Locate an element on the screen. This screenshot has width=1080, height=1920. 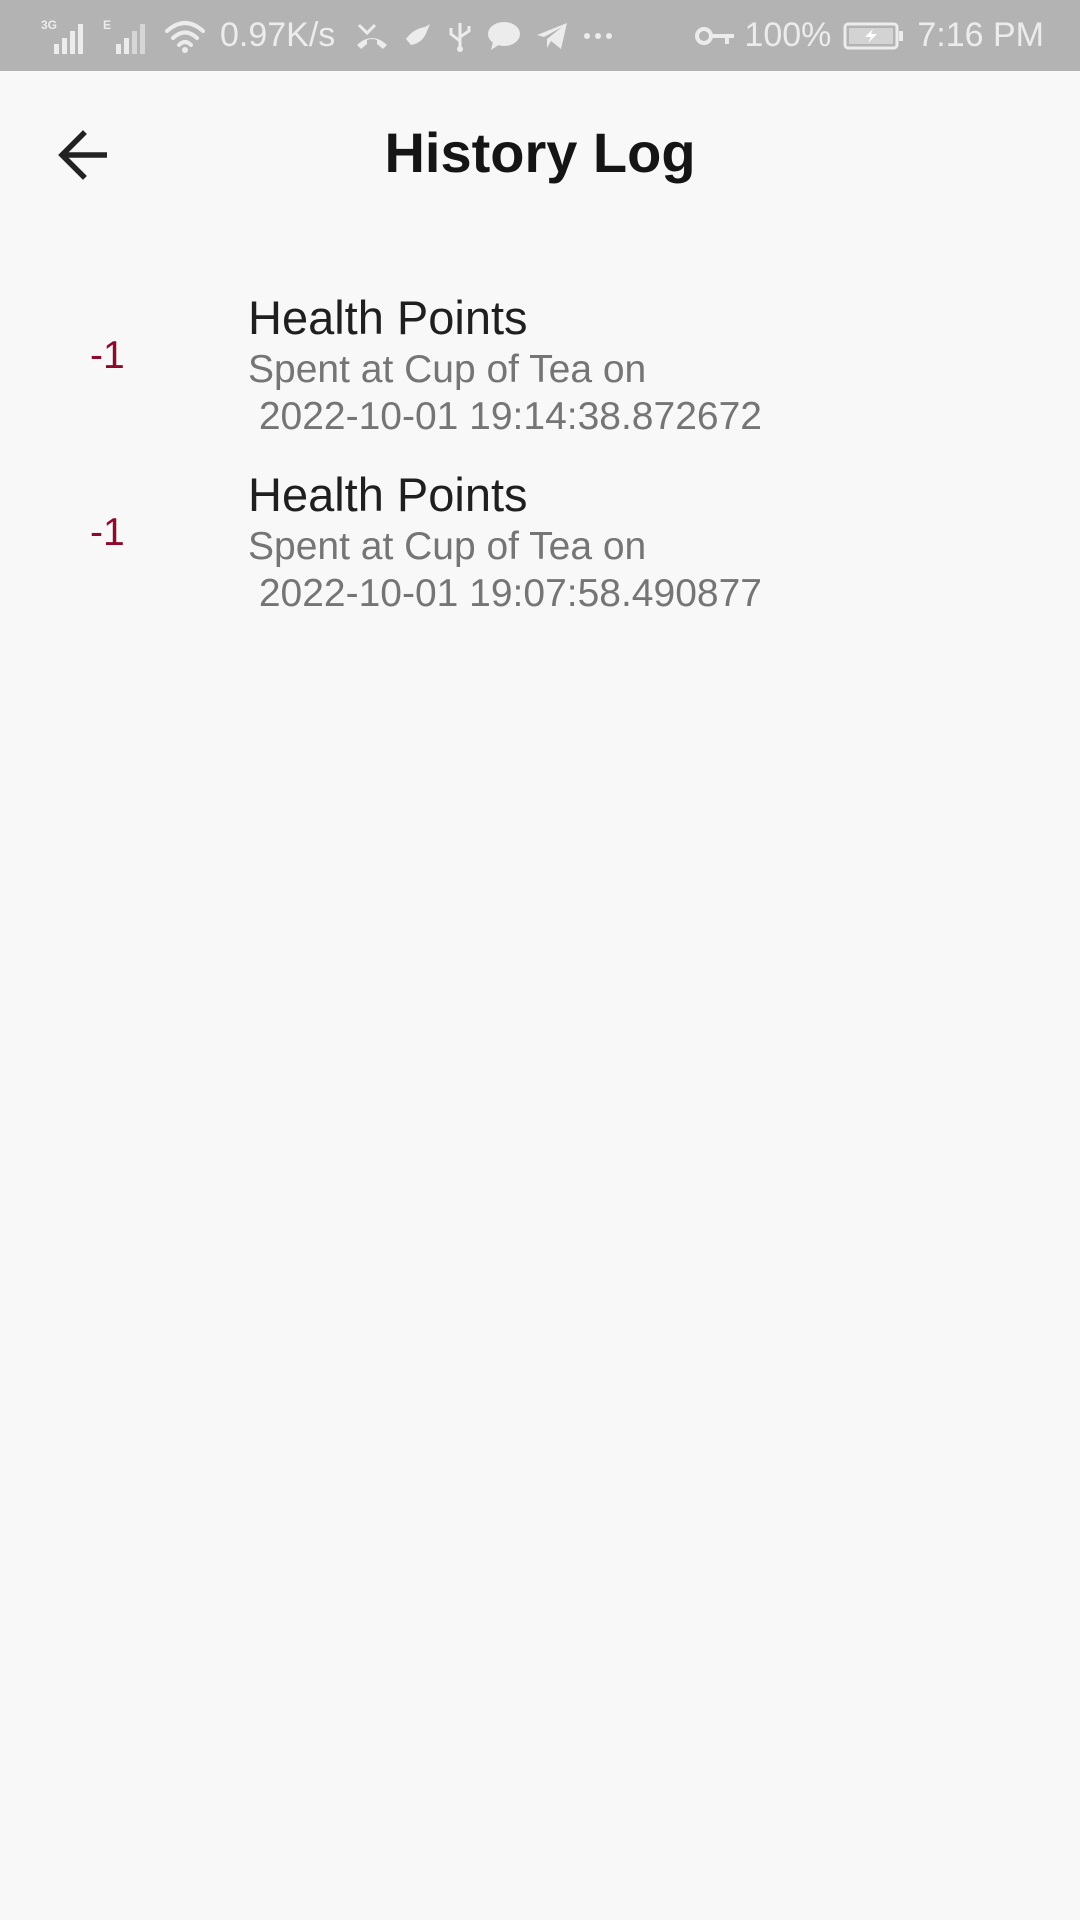
vpn-key-icon is located at coordinates (715, 36).